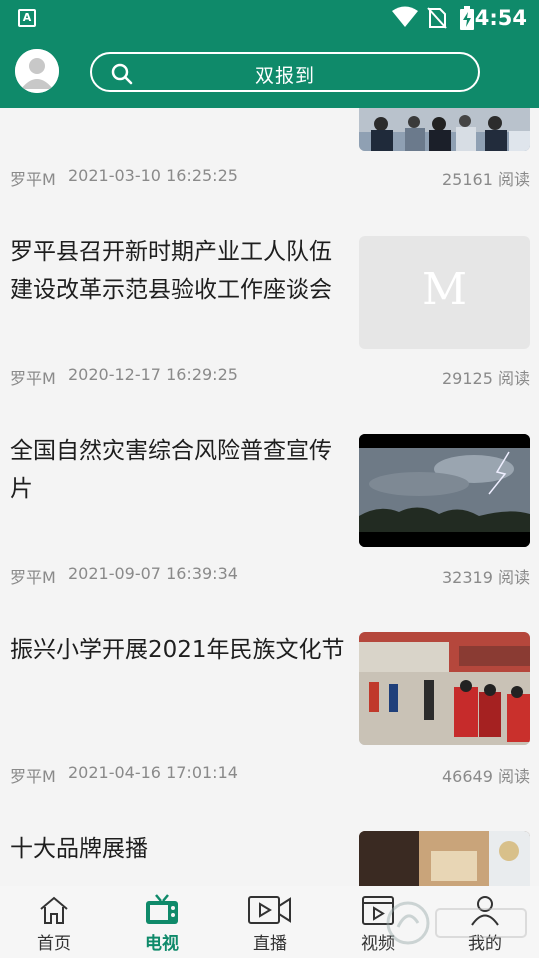 The width and height of the screenshot is (539, 958). What do you see at coordinates (486, 776) in the screenshot?
I see `read-count: 46649 阅读` at bounding box center [486, 776].